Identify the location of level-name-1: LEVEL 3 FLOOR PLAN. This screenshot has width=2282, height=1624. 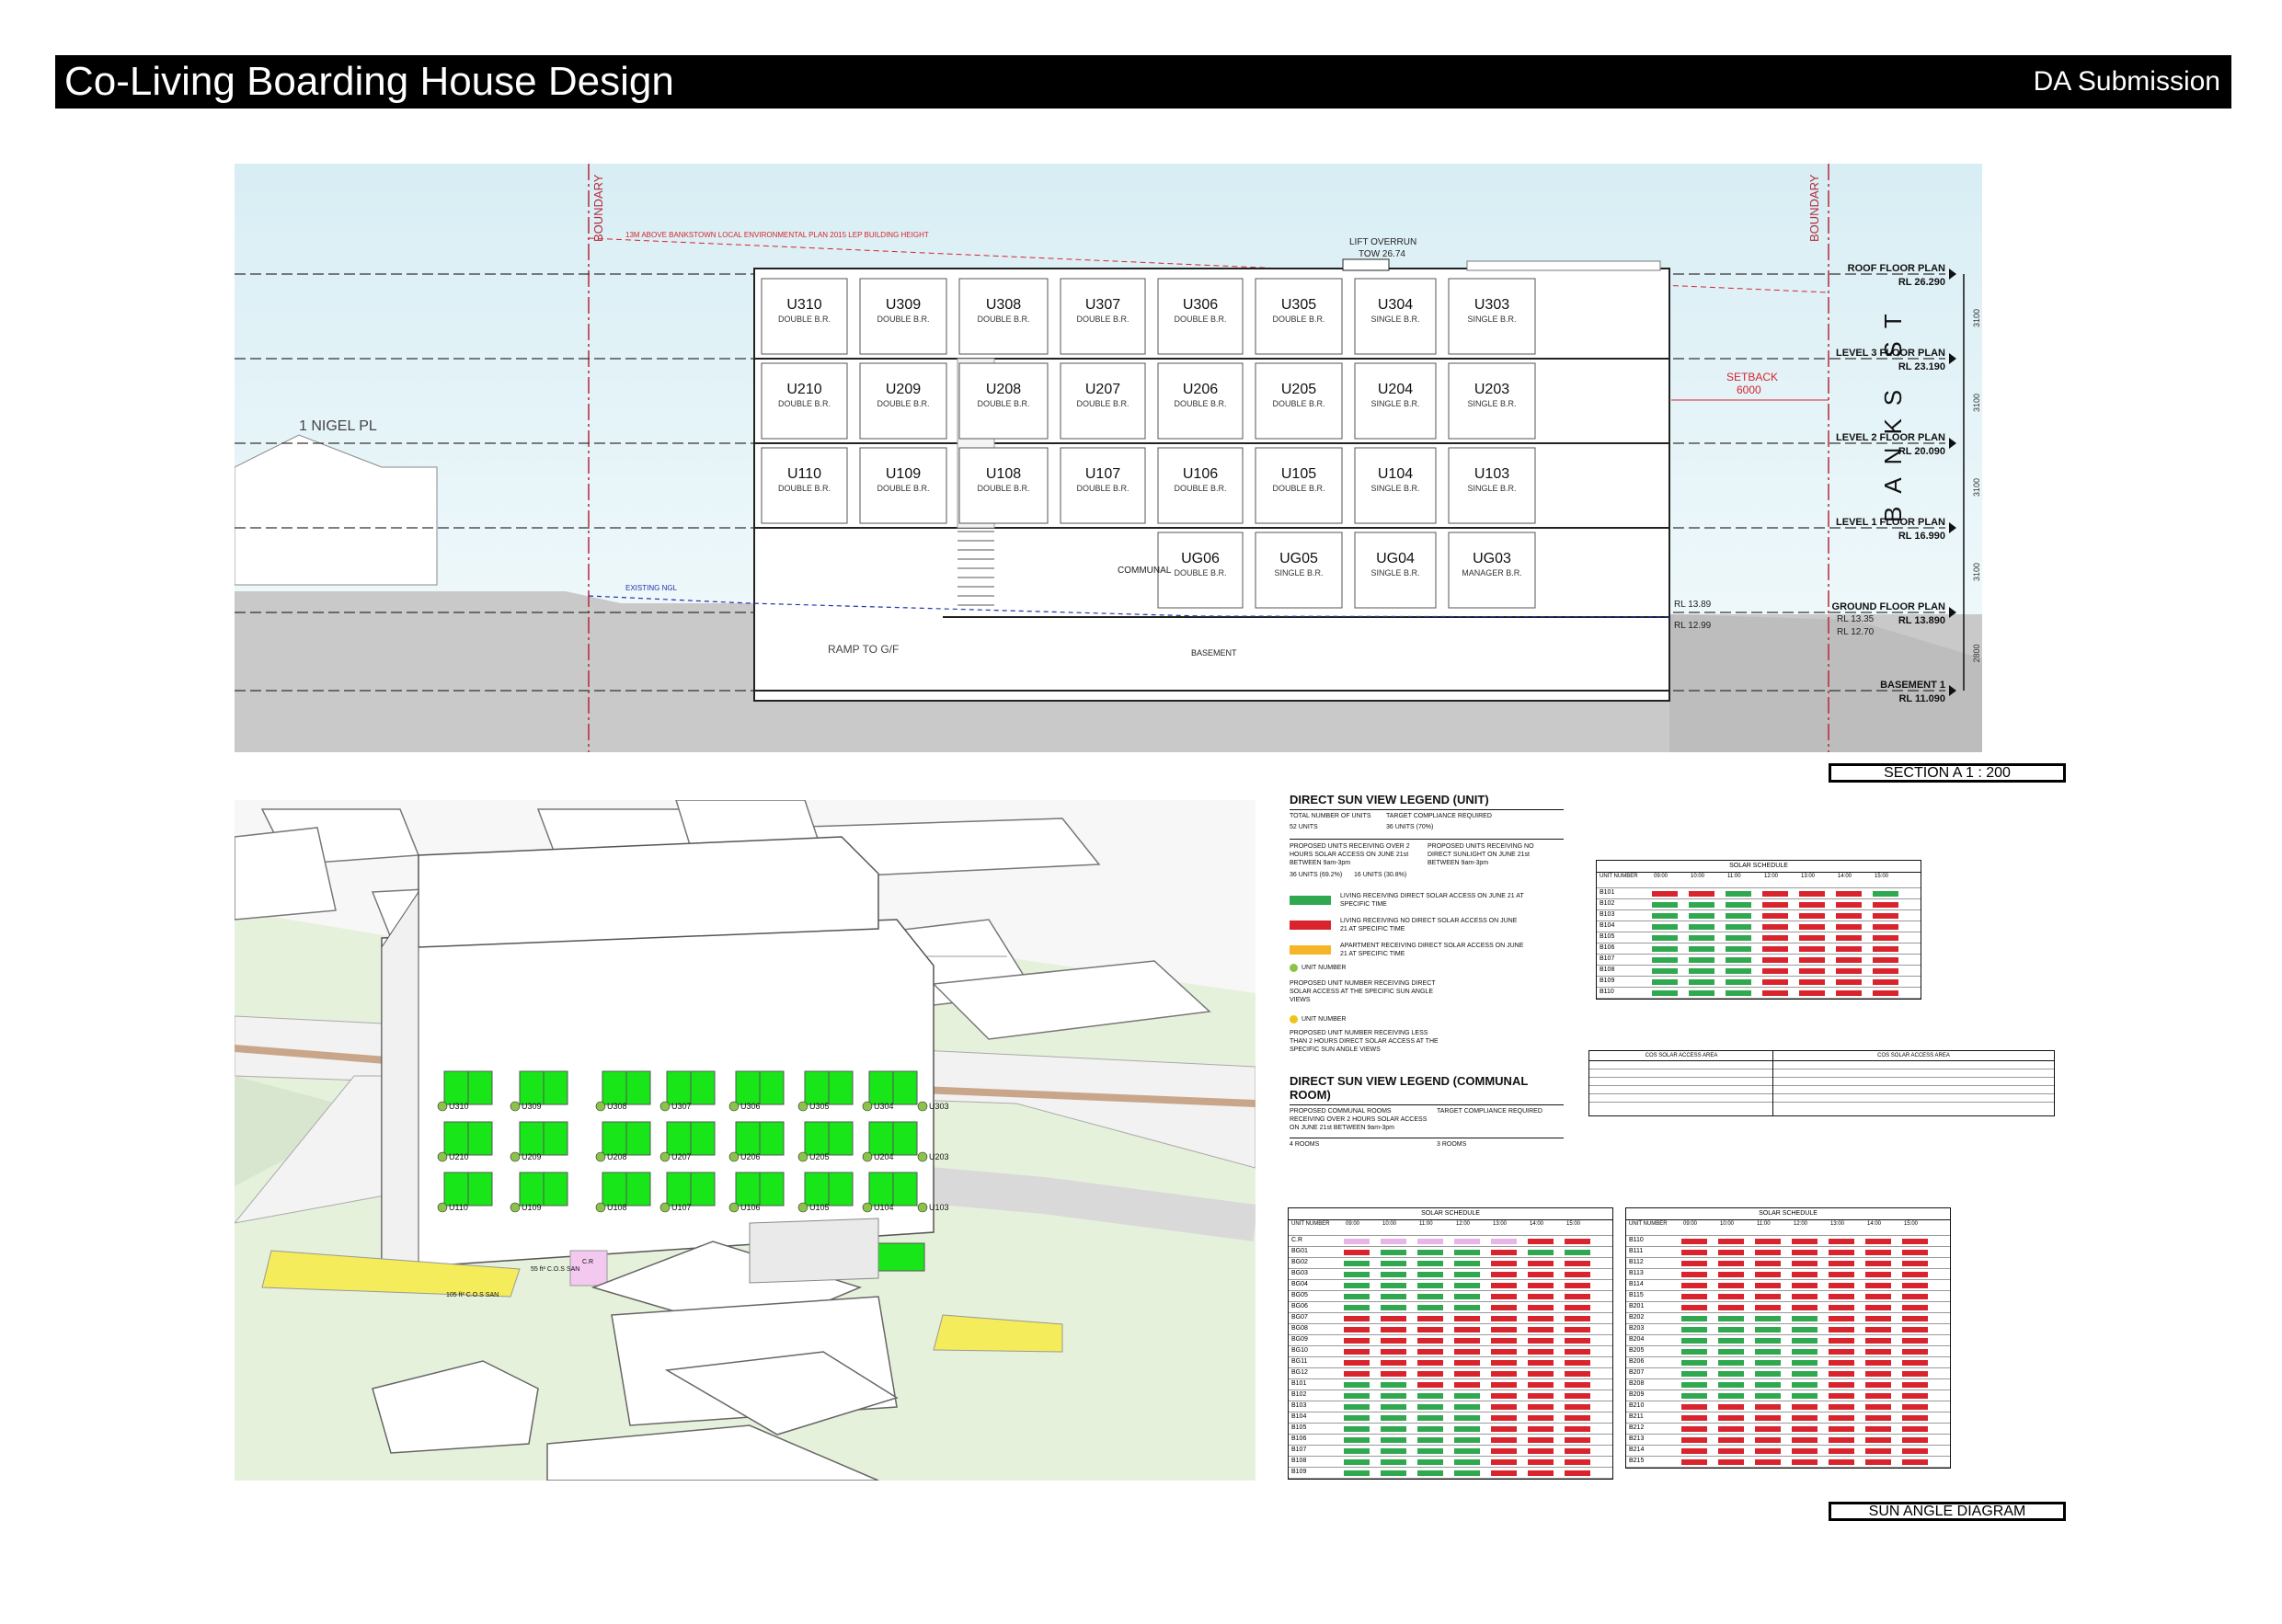
(1891, 353).